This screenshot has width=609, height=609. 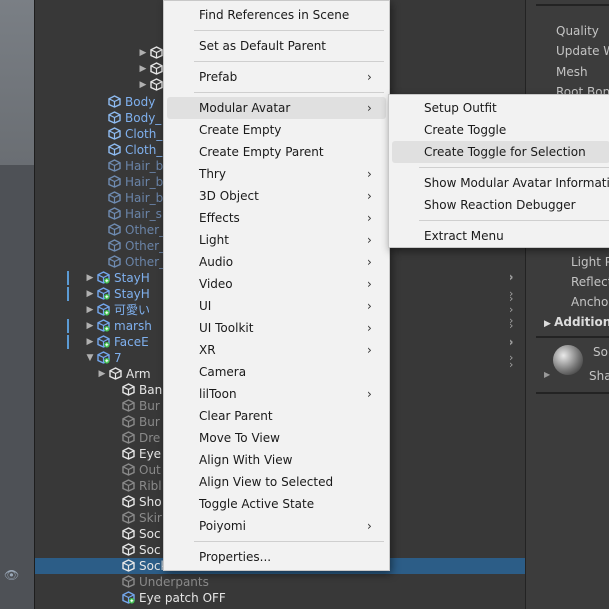 I want to click on menu-item-label: Align With View, so click(x=246, y=460).